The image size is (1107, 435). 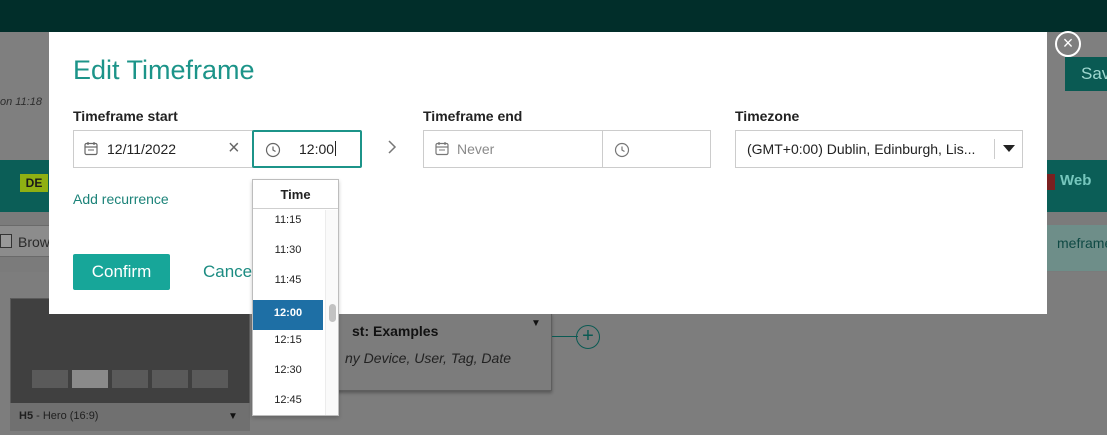 I want to click on modal-title: Edit Timeframe, so click(x=164, y=70).